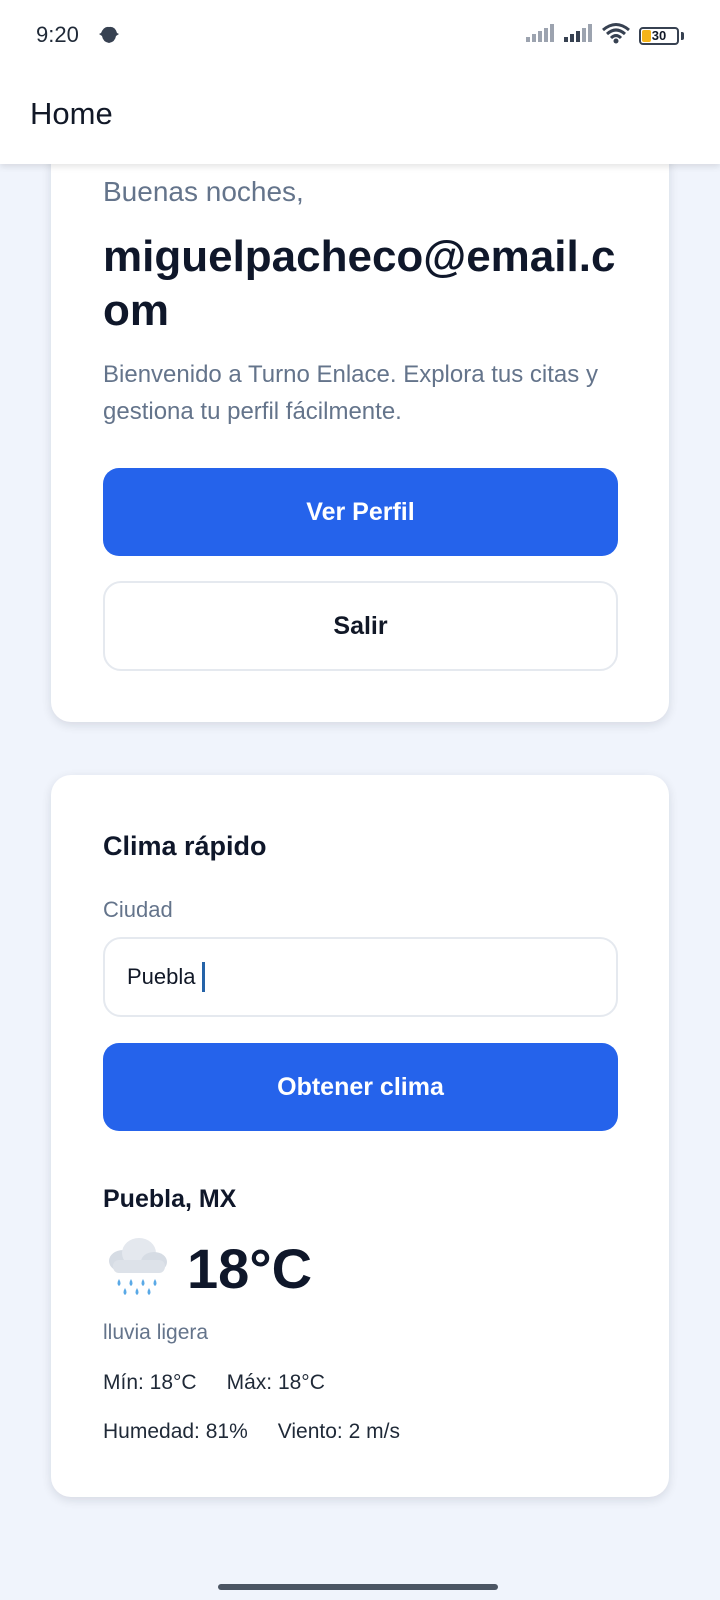 The height and width of the screenshot is (1600, 720). Describe the element at coordinates (360, 626) in the screenshot. I see `logout-button: Salir` at that location.